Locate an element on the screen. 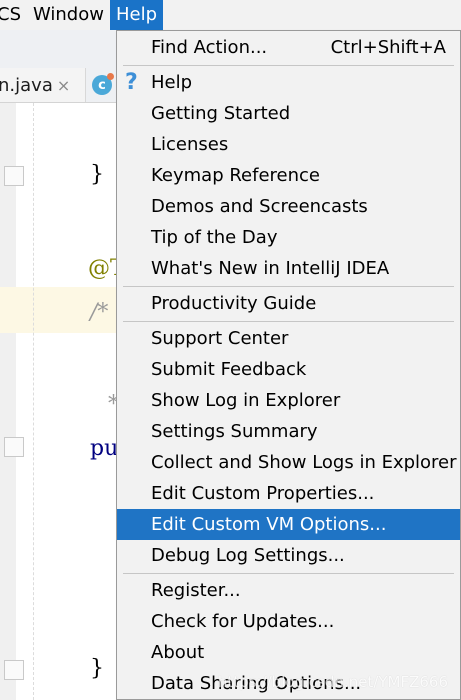  menu-item-show-log: Show Log in Explorer is located at coordinates (288, 400).